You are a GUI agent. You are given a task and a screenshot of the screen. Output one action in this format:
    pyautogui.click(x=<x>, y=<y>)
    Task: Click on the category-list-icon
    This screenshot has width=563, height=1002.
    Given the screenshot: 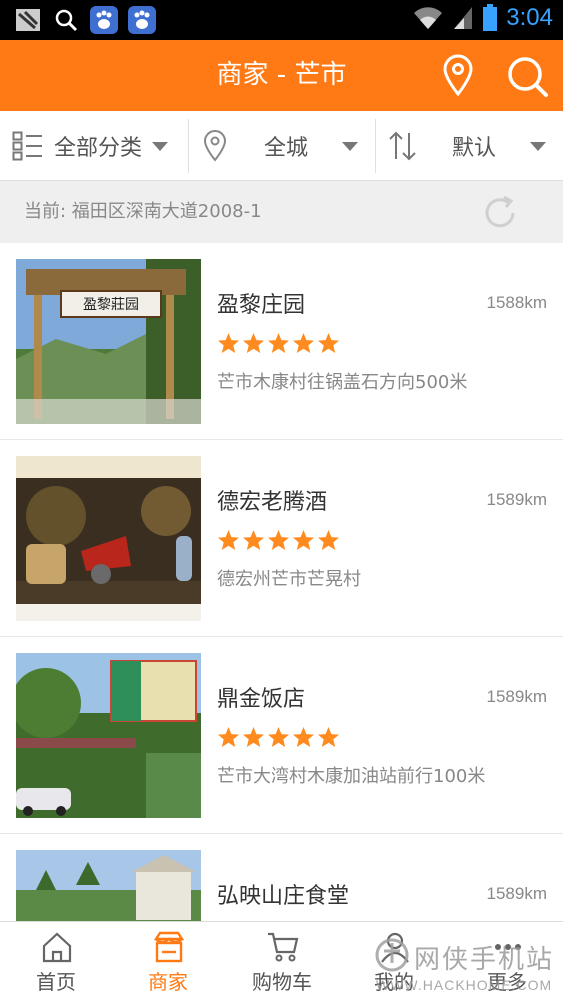 What is the action you would take?
    pyautogui.click(x=27, y=146)
    